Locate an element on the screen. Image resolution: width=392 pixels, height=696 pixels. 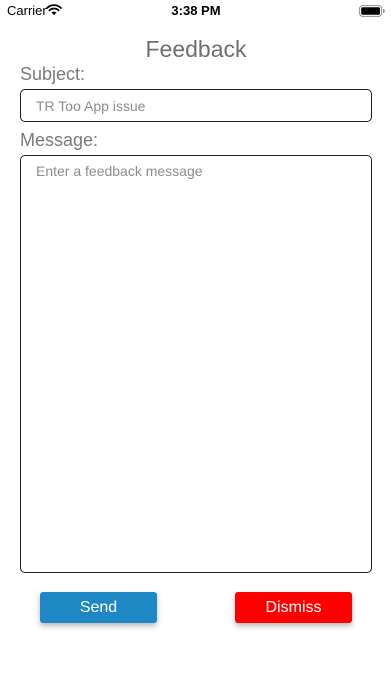
status-time: 3:38 PM is located at coordinates (196, 10).